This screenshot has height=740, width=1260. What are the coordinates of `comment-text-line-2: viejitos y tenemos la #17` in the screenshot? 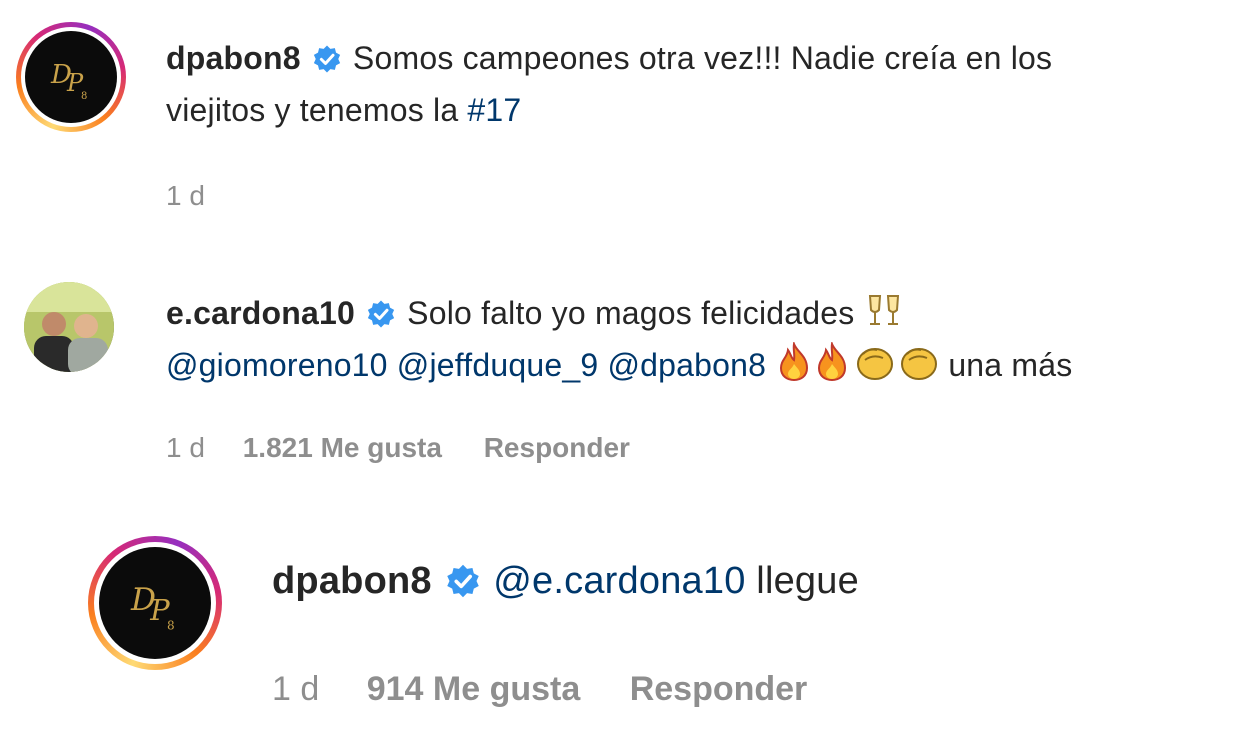 It's located at (343, 110).